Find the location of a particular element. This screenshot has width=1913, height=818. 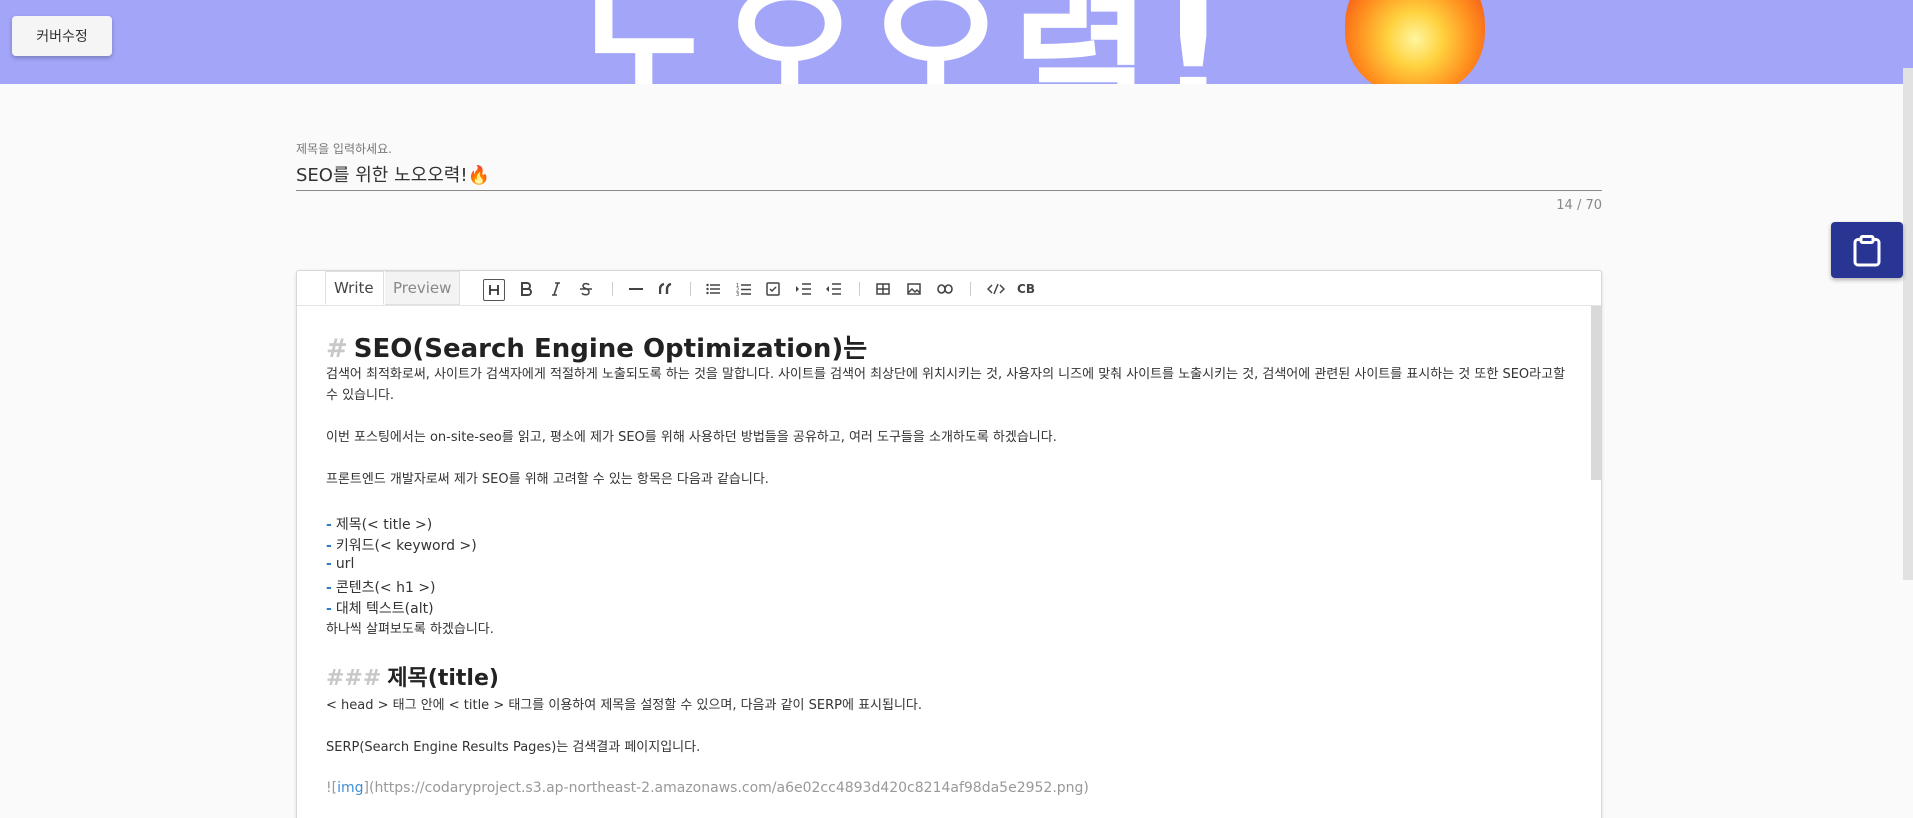

title-field: 제목을 입력하세요. 14 / 70 is located at coordinates (949, 176).